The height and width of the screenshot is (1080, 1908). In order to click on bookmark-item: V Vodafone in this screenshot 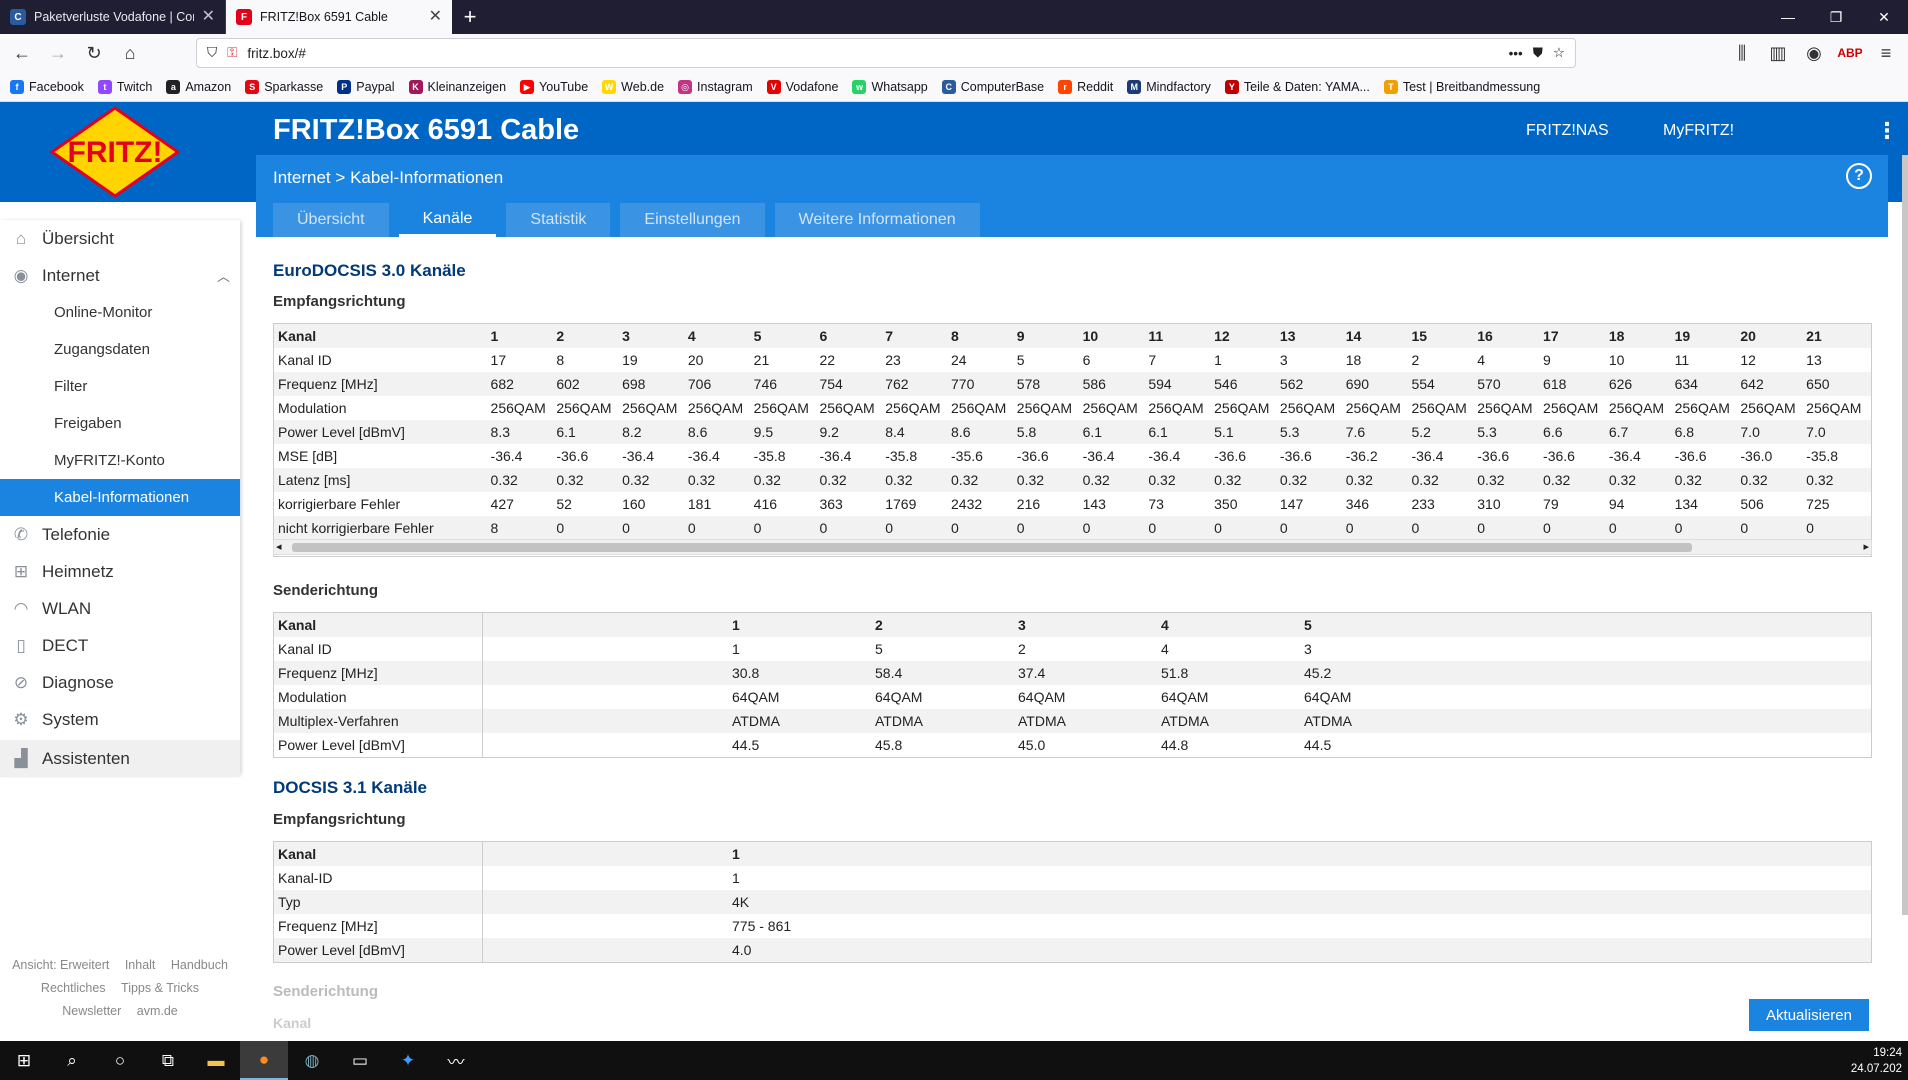, I will do `click(802, 86)`.